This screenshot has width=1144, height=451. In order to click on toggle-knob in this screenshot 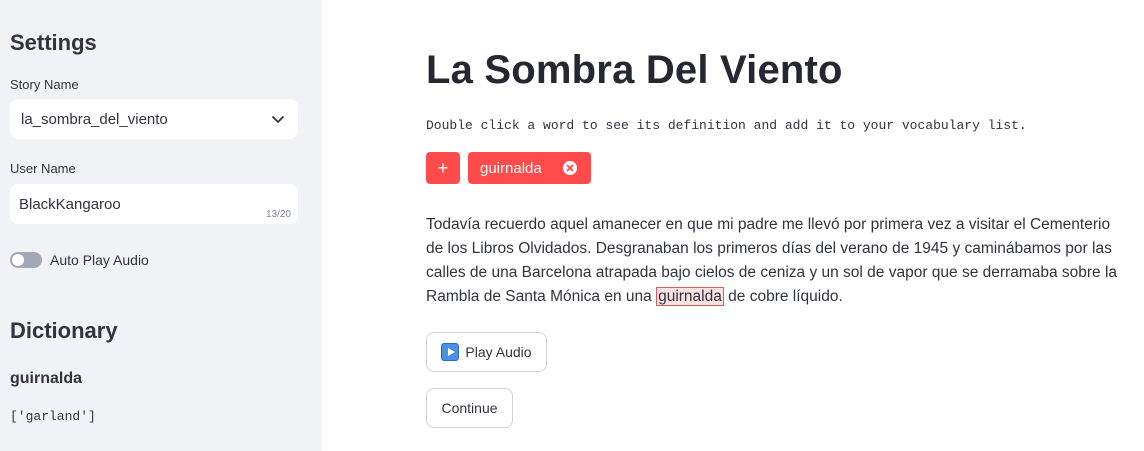, I will do `click(18, 260)`.